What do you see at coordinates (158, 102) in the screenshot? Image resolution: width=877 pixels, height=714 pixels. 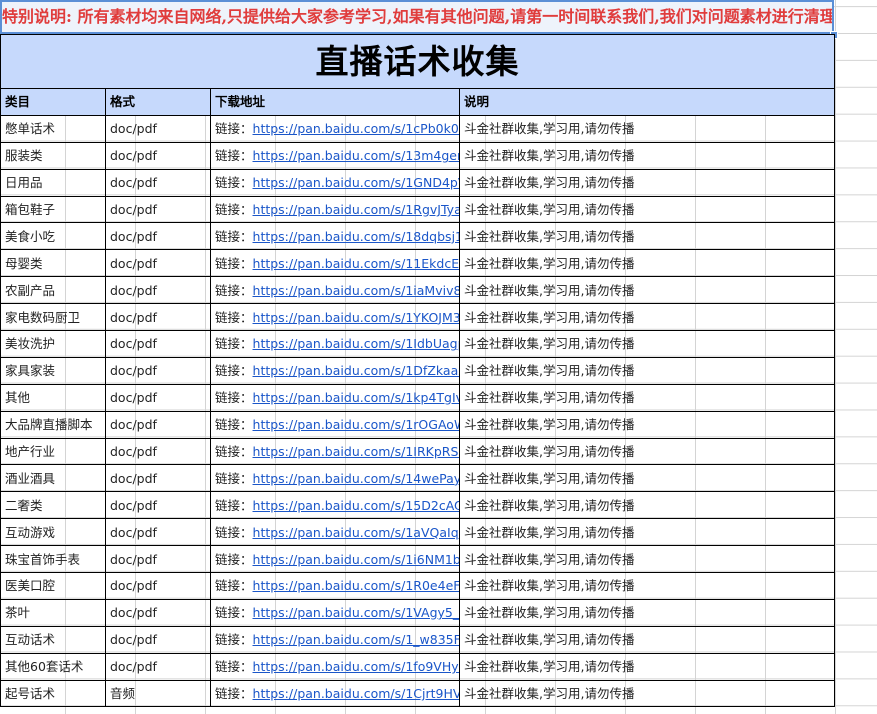 I see `header-format: 格式` at bounding box center [158, 102].